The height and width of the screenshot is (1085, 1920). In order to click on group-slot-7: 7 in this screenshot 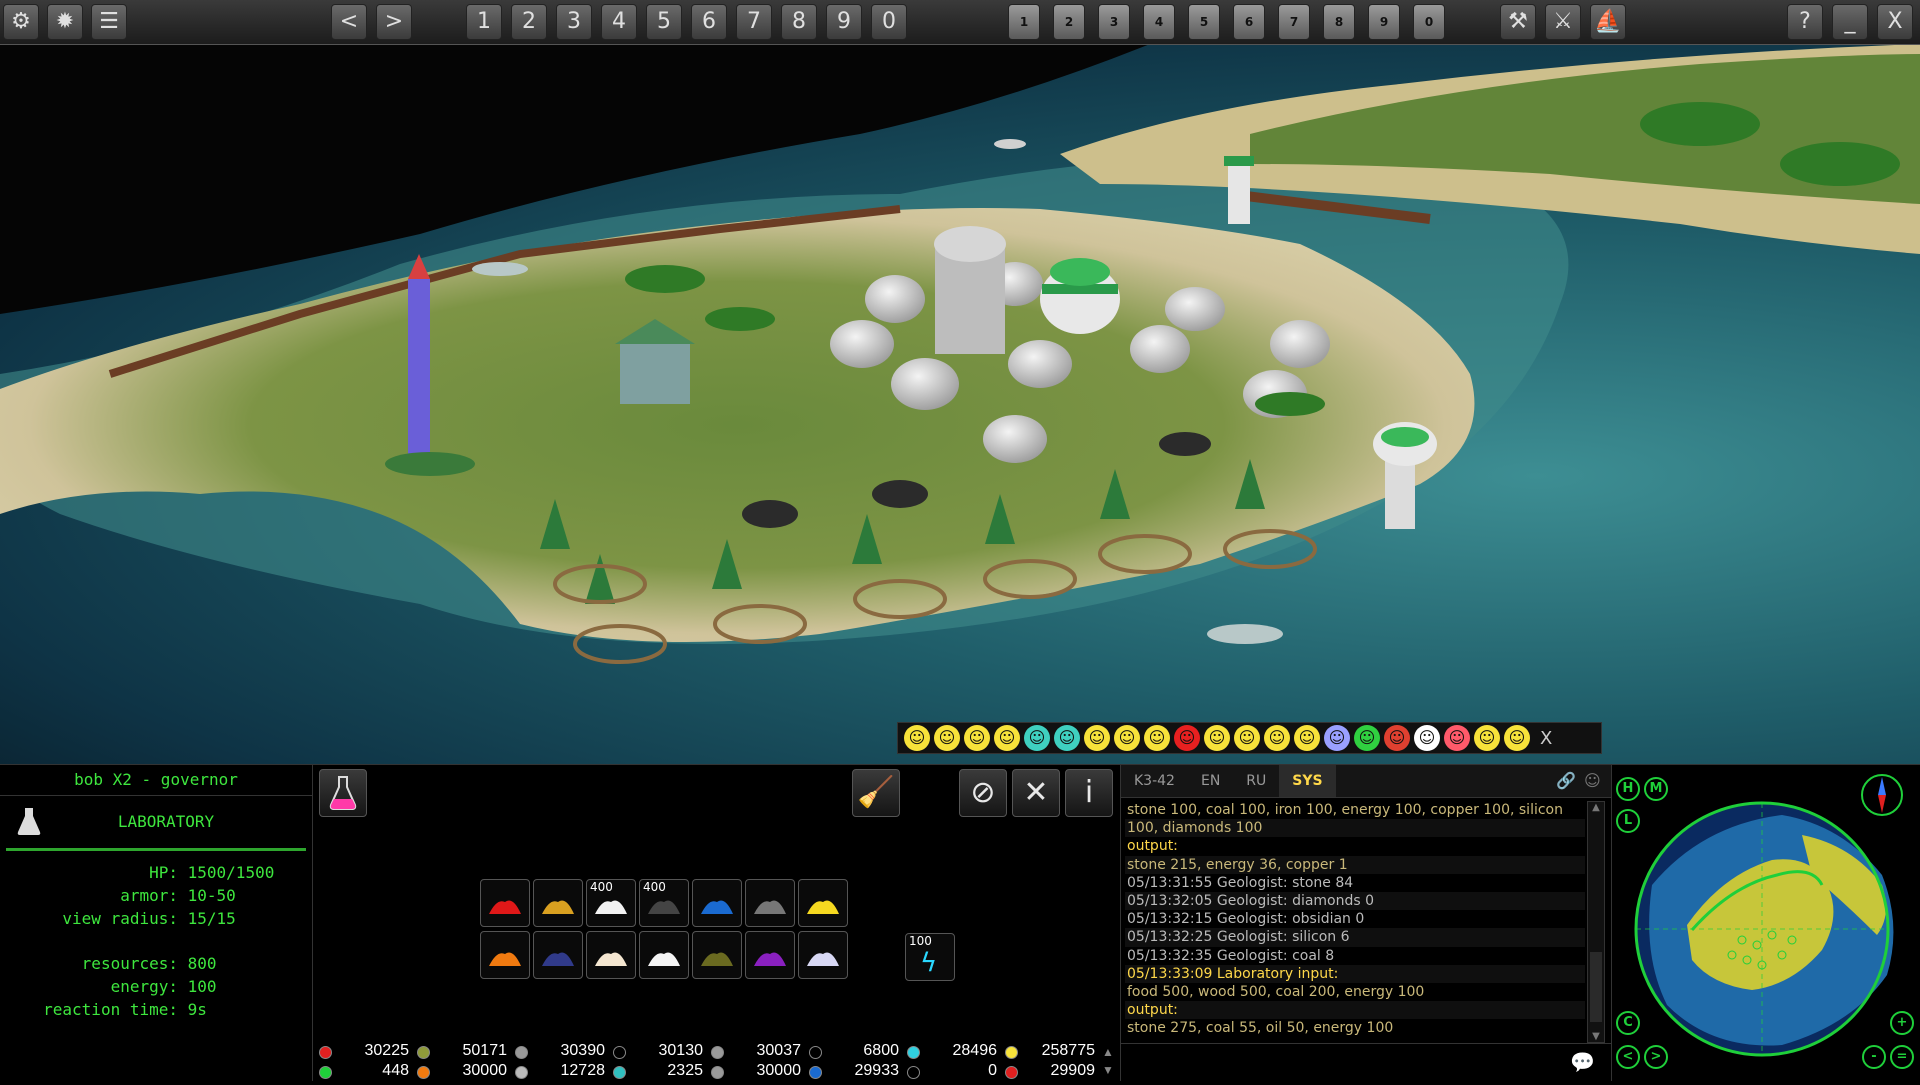, I will do `click(1294, 22)`.